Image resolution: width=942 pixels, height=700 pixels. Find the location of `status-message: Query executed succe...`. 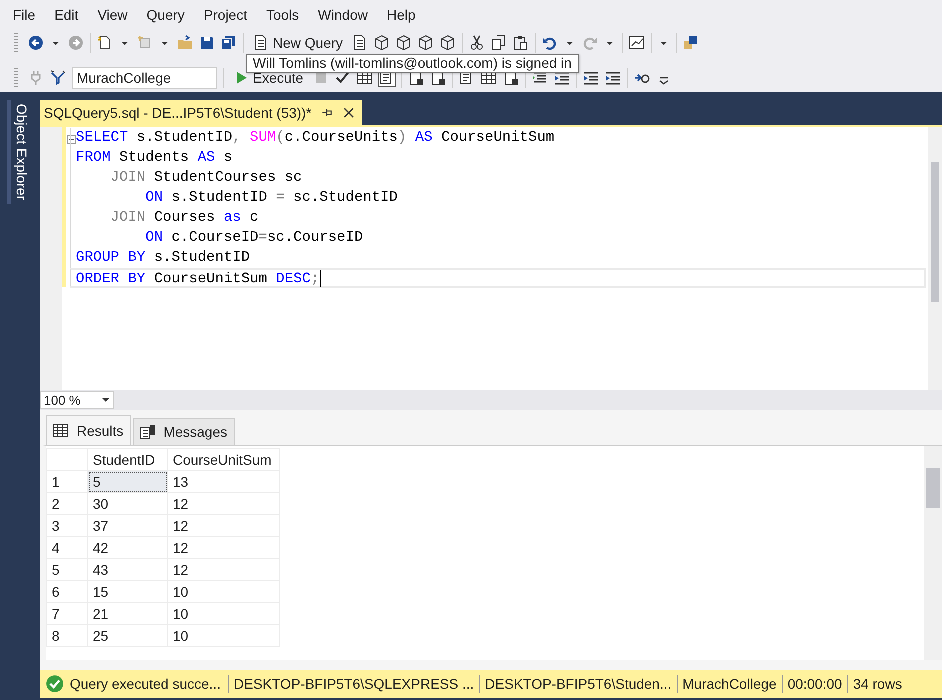

status-message: Query executed succe... is located at coordinates (145, 684).